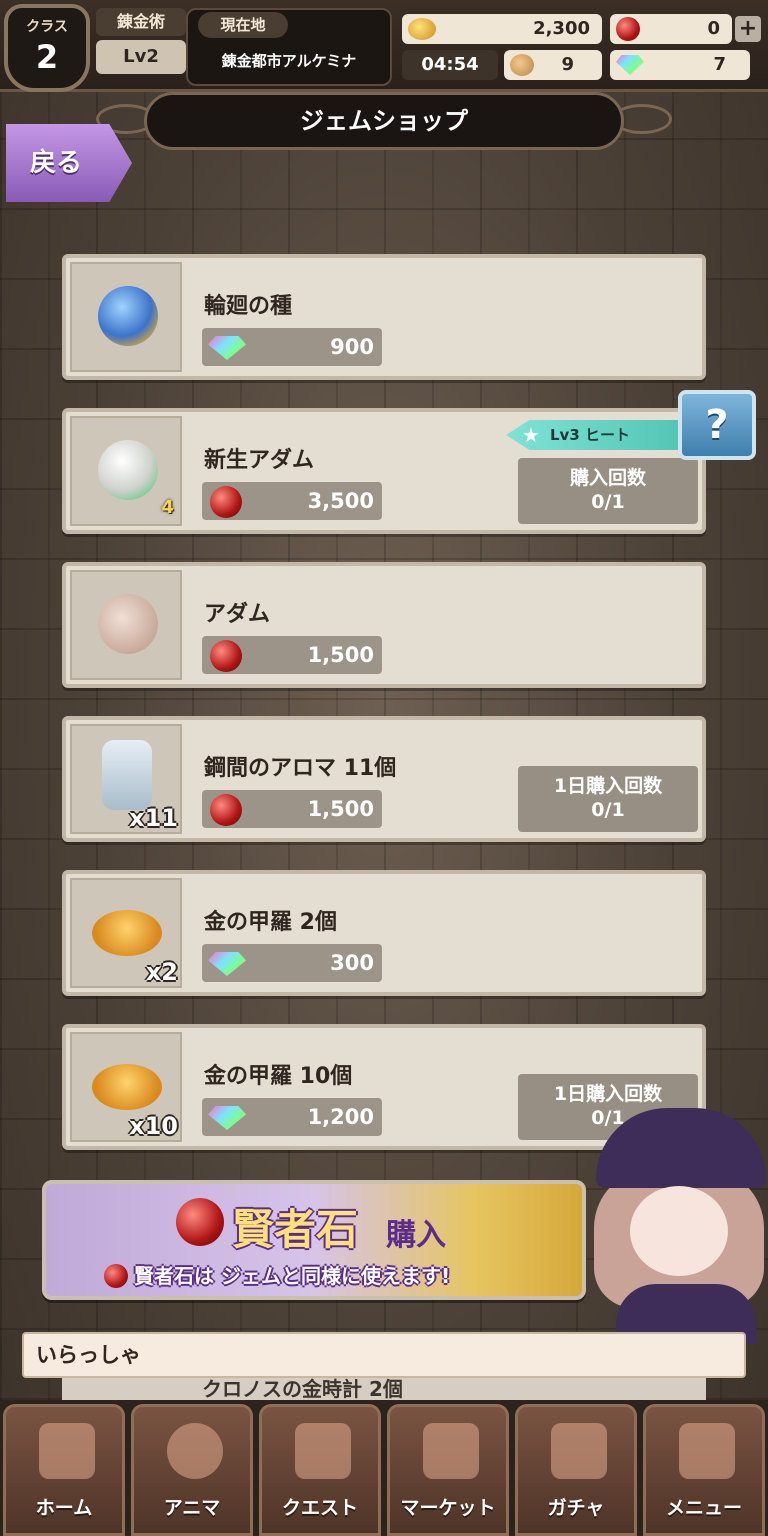  I want to click on daily-limit-value: 0/1, so click(608, 810).